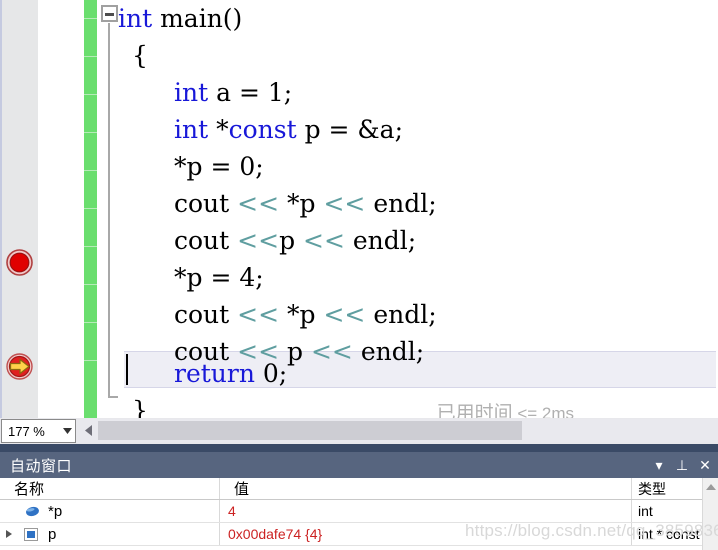 Image resolution: width=718 pixels, height=550 pixels. I want to click on editor-horizontal-scrollbar, so click(399, 430).